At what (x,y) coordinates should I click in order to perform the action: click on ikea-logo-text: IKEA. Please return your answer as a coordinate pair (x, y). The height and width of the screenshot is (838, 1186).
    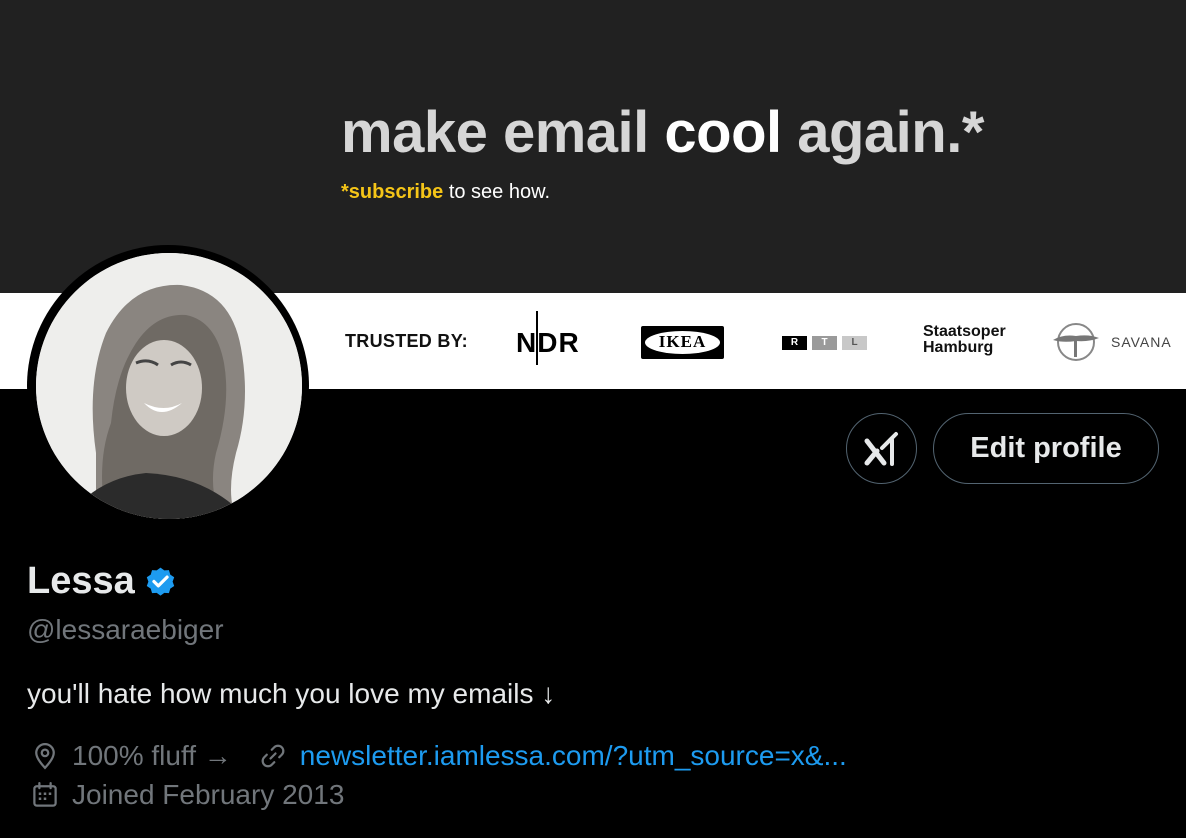
    Looking at the image, I should click on (682, 341).